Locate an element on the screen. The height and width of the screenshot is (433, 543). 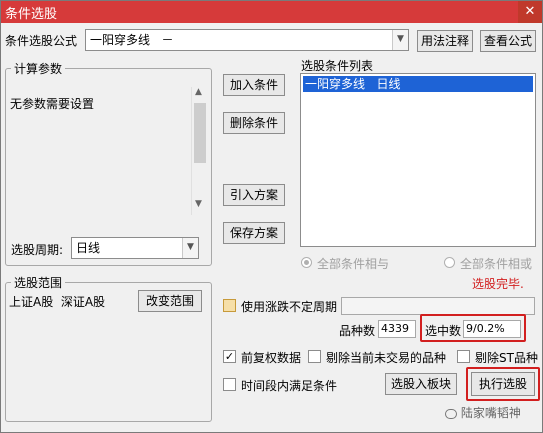
stock-count-label: 品种数 is located at coordinates (357, 331).